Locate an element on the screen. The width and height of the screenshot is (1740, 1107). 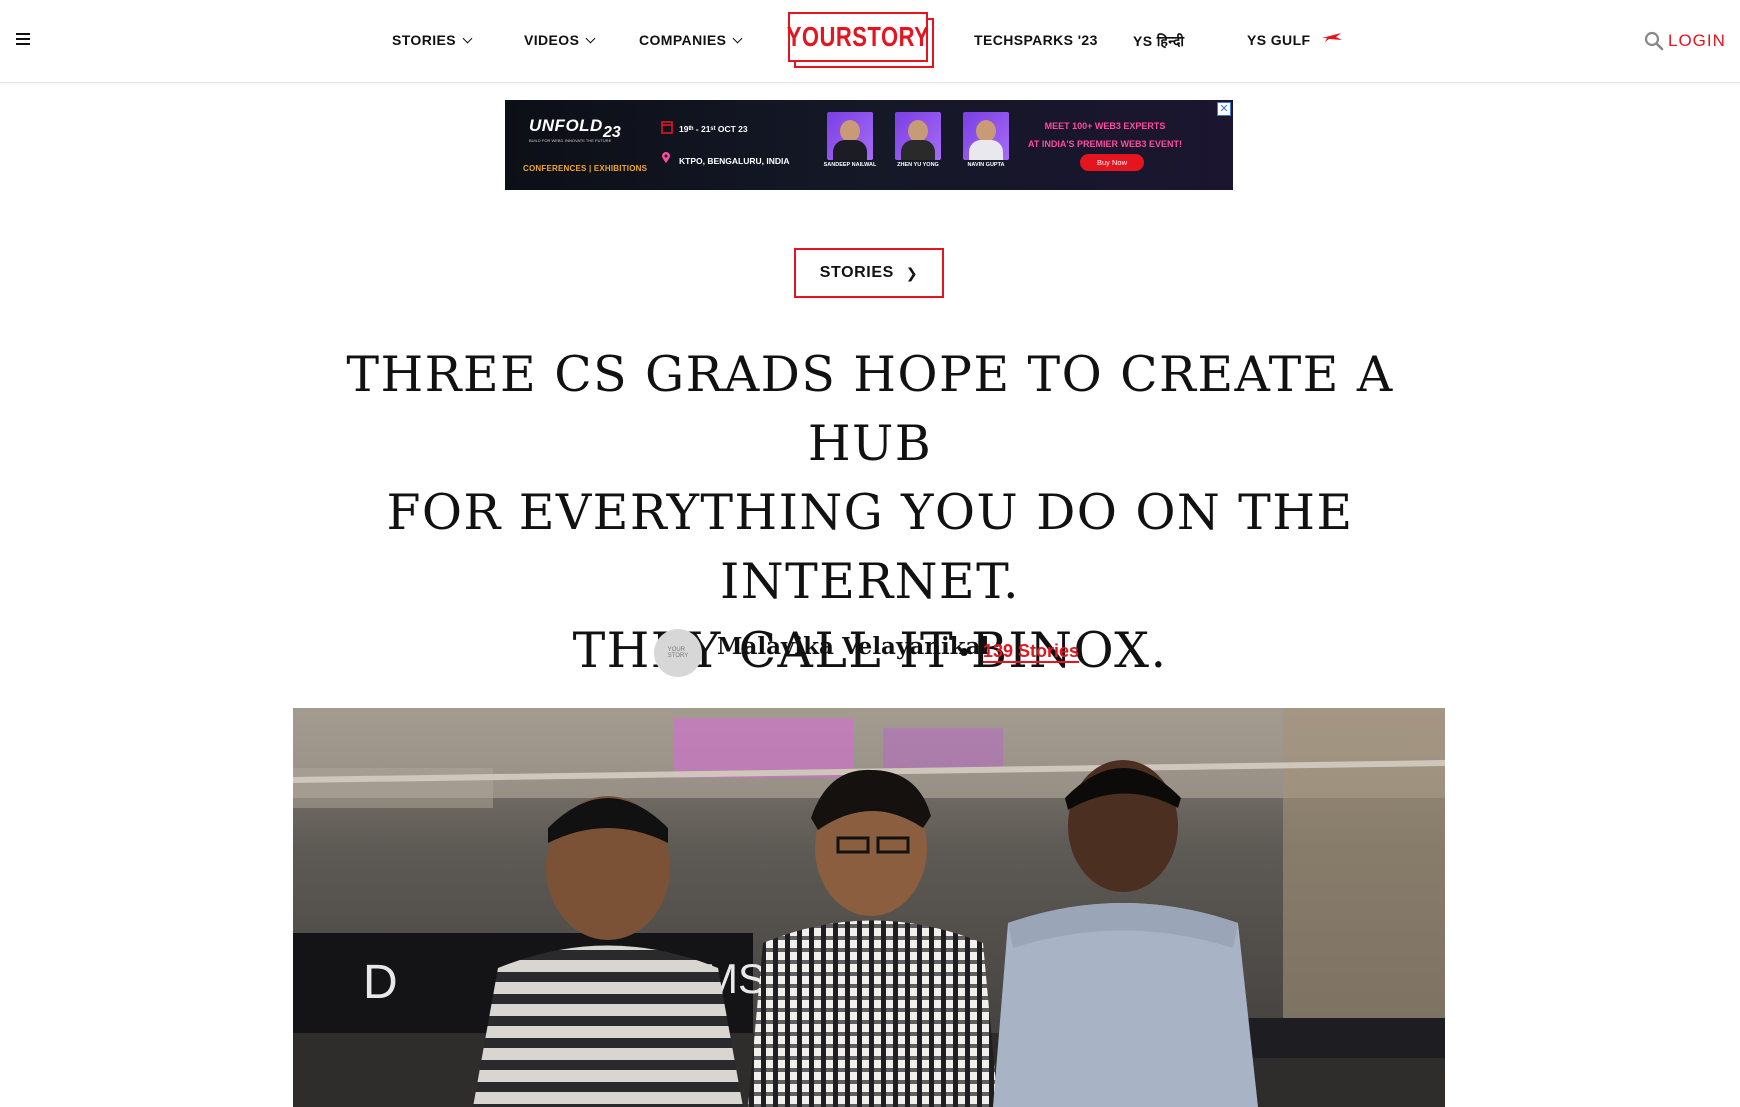
ad-tagline: CONFERENCES | EXHIBITIONS is located at coordinates (585, 168).